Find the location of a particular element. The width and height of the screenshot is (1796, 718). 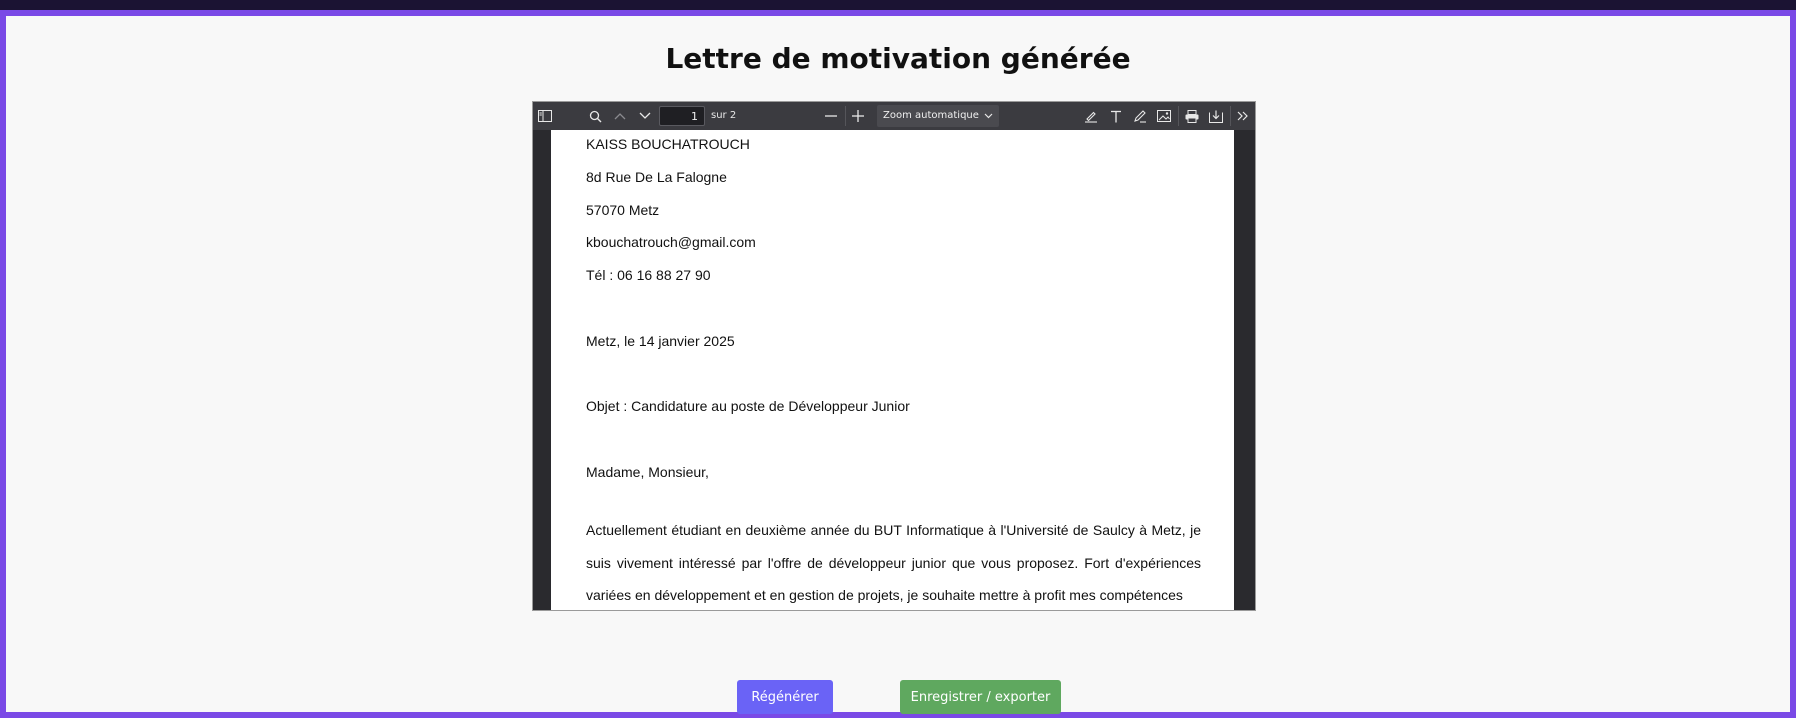

sender-address: 8d Rue De La Falogne is located at coordinates (656, 177).